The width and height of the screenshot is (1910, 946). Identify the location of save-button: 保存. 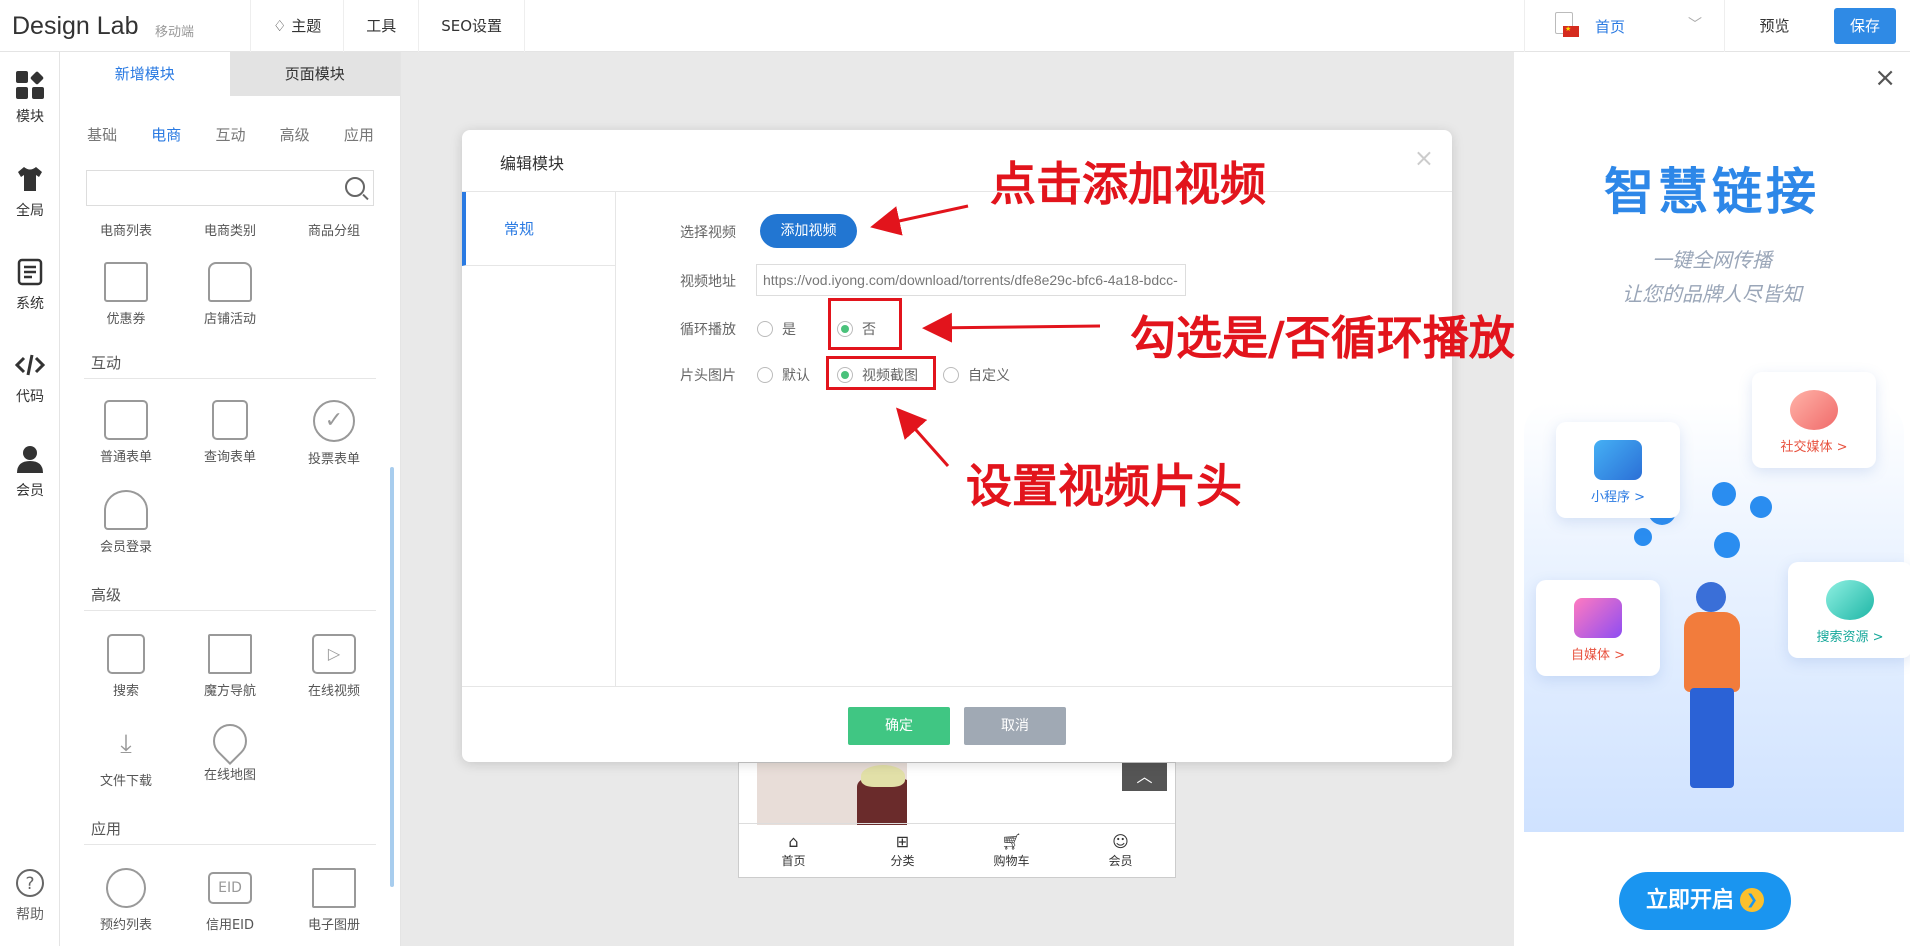
(1865, 26).